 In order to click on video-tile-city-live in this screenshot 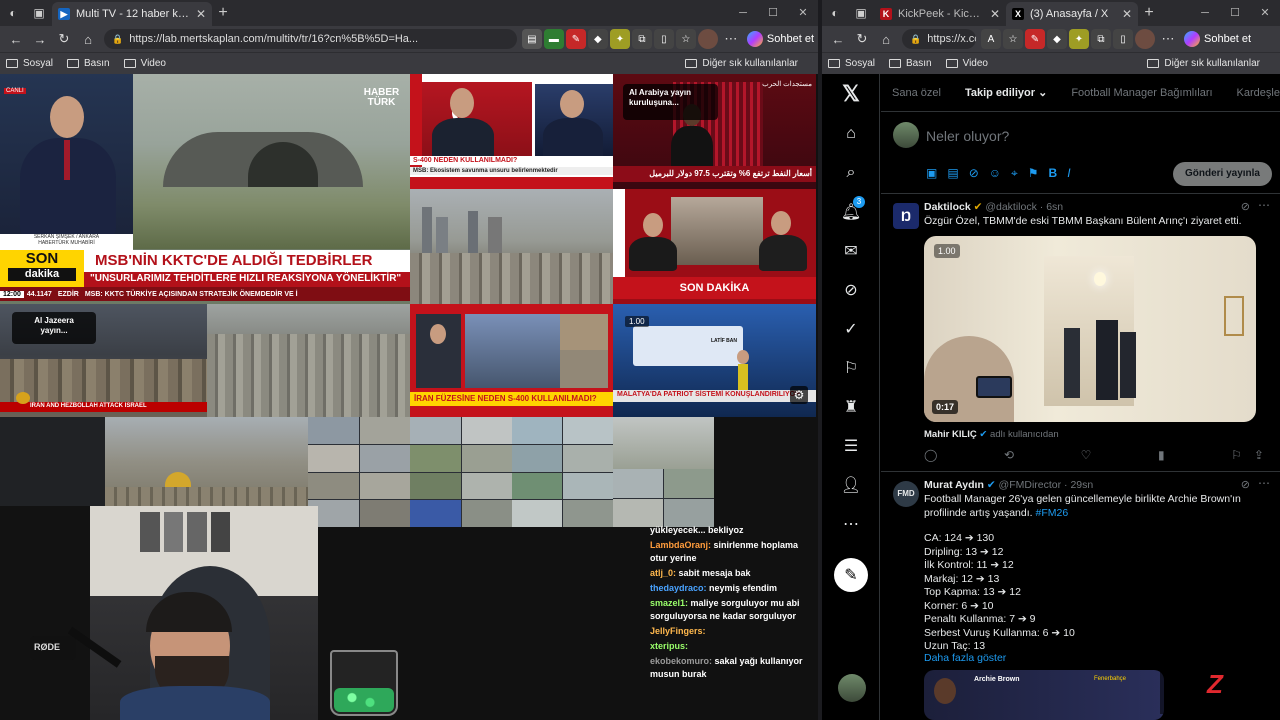, I will do `click(511, 246)`.